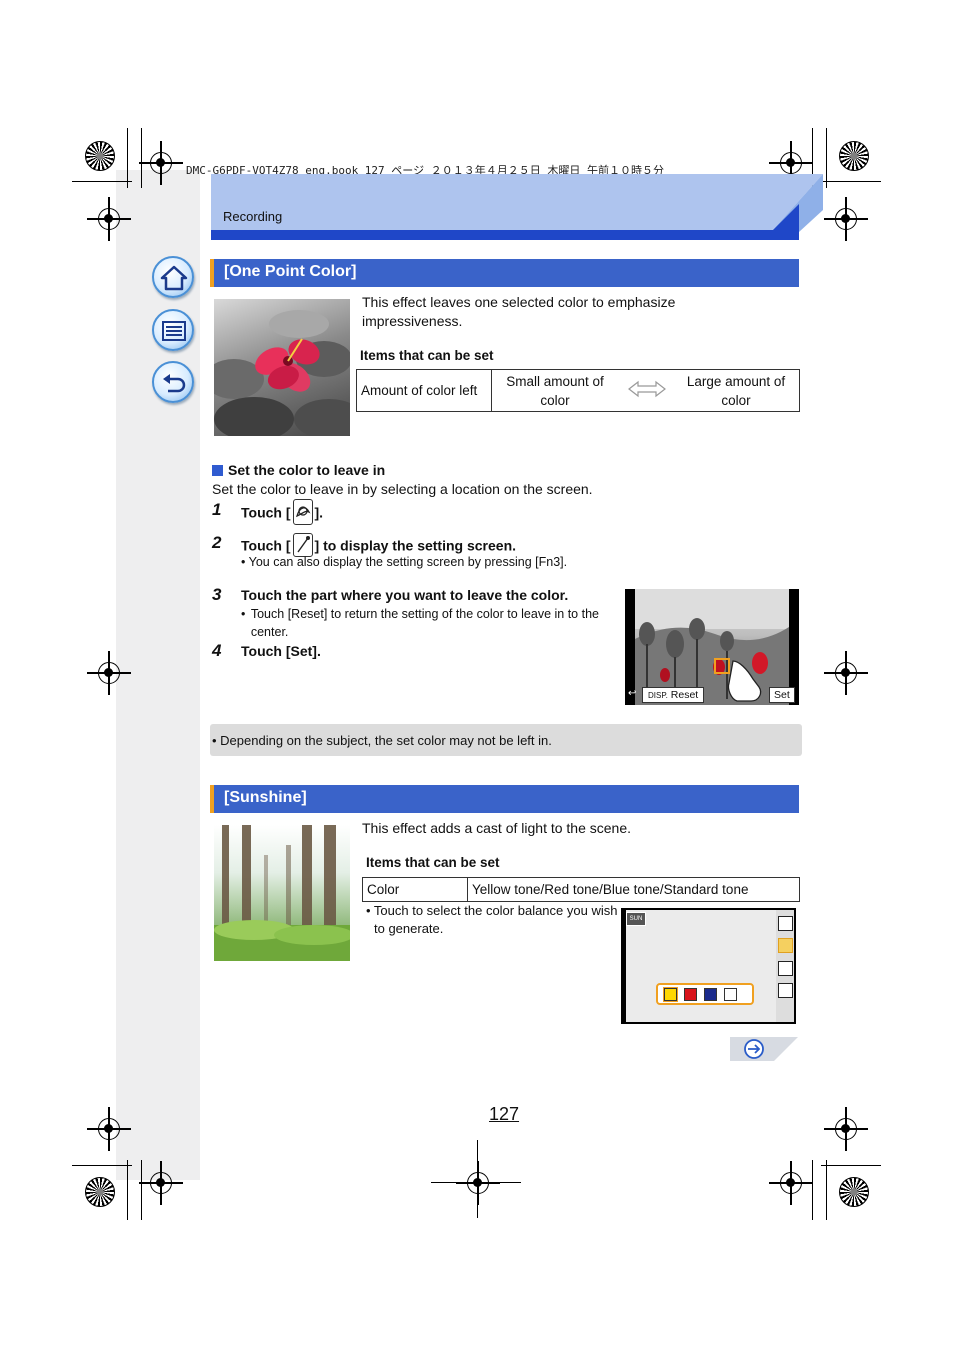  What do you see at coordinates (217, 650) in the screenshot?
I see `step-number: 4` at bounding box center [217, 650].